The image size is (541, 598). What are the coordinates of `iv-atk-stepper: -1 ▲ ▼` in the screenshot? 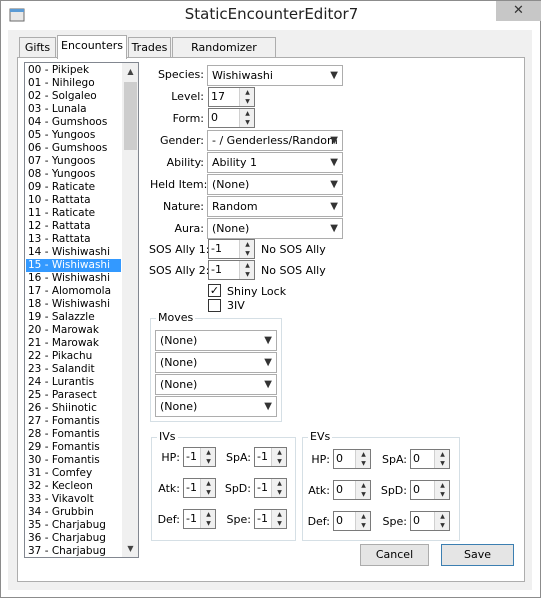 It's located at (199, 488).